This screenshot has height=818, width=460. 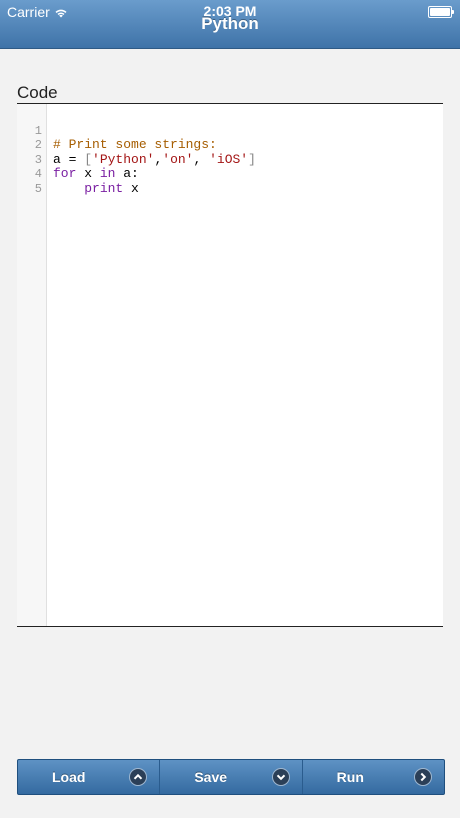 What do you see at coordinates (280, 777) in the screenshot?
I see `chevron-down-icon` at bounding box center [280, 777].